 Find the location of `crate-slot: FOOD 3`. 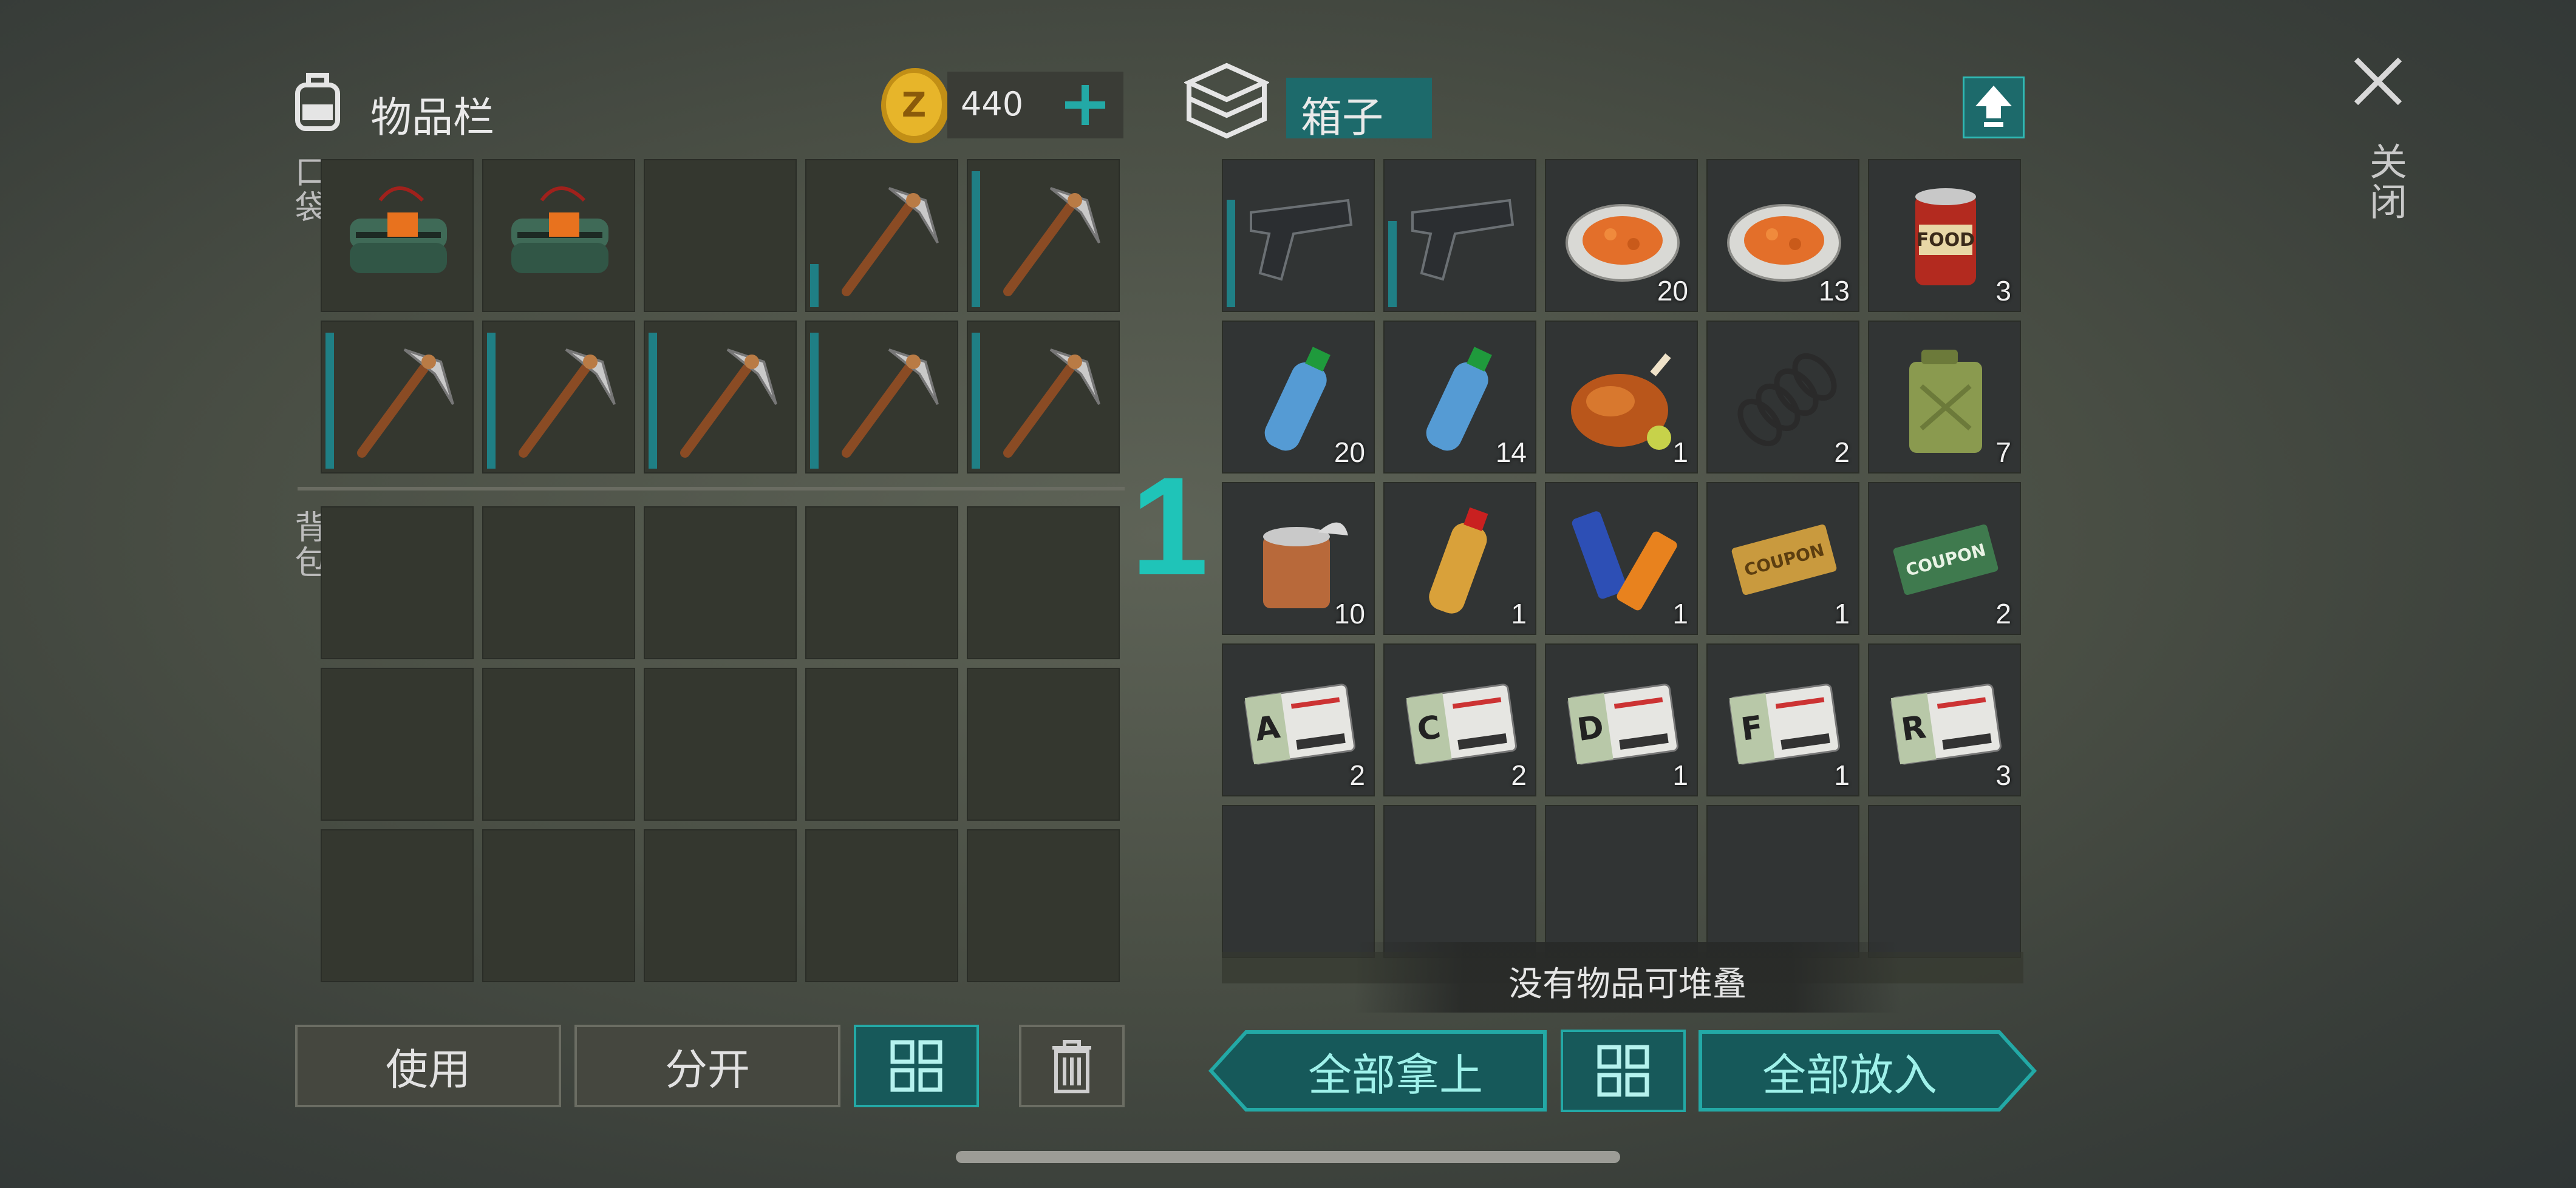

crate-slot: FOOD 3 is located at coordinates (1945, 235).